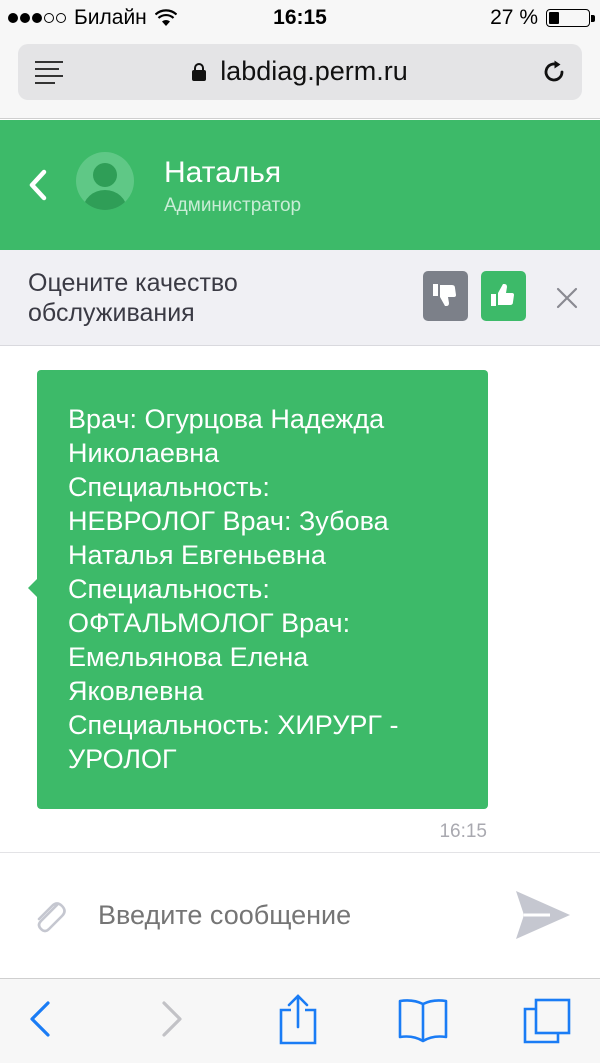 The height and width of the screenshot is (1063, 600). What do you see at coordinates (49, 917) in the screenshot?
I see `paperclip-icon` at bounding box center [49, 917].